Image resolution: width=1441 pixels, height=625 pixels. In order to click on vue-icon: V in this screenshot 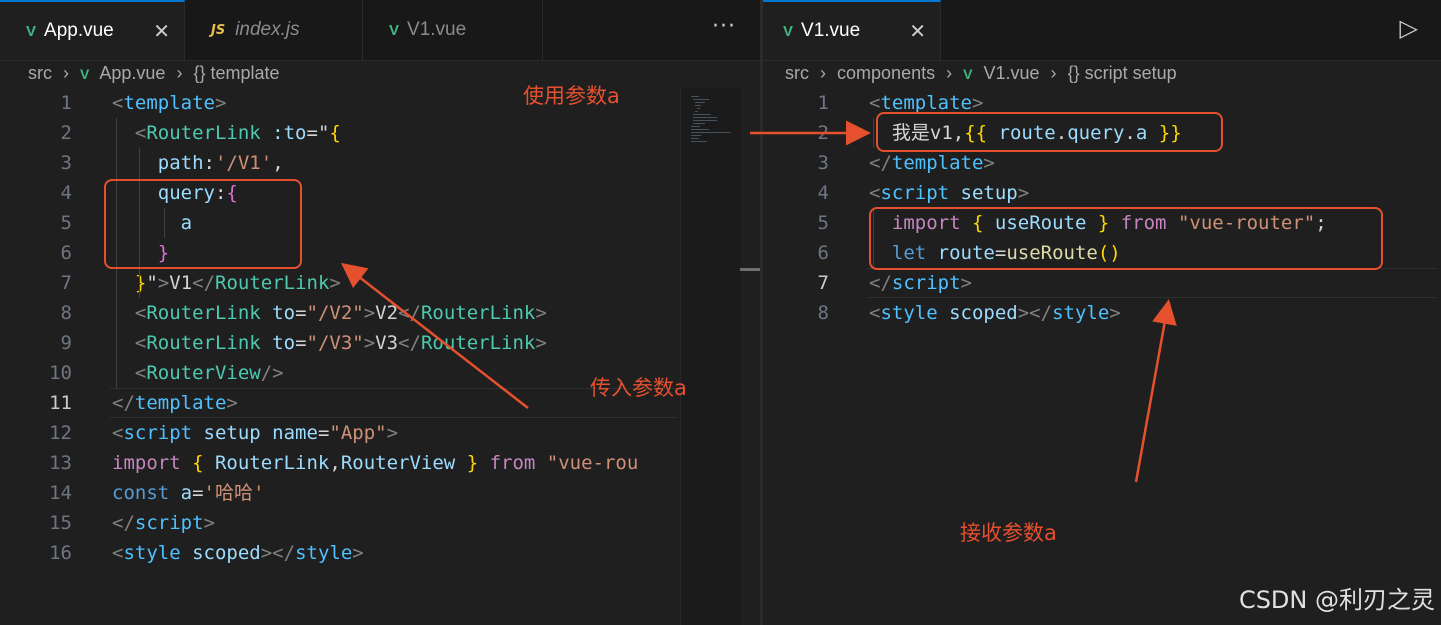, I will do `click(85, 74)`.